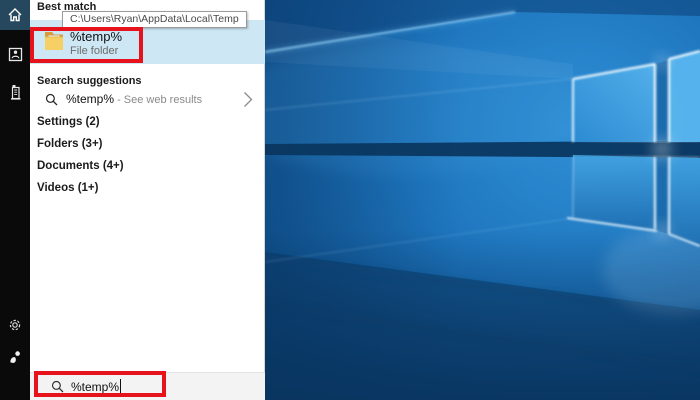 This screenshot has width=700, height=400. What do you see at coordinates (120, 386) in the screenshot?
I see `text-caret` at bounding box center [120, 386].